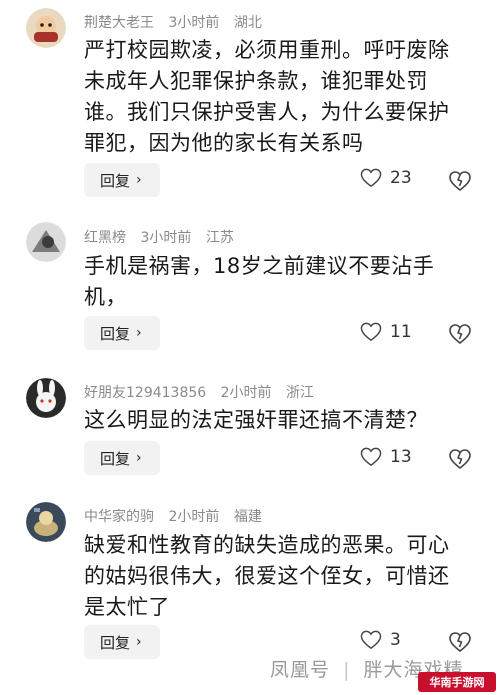 The image size is (500, 695). Describe the element at coordinates (386, 332) in the screenshot. I see `like-button: 11` at that location.